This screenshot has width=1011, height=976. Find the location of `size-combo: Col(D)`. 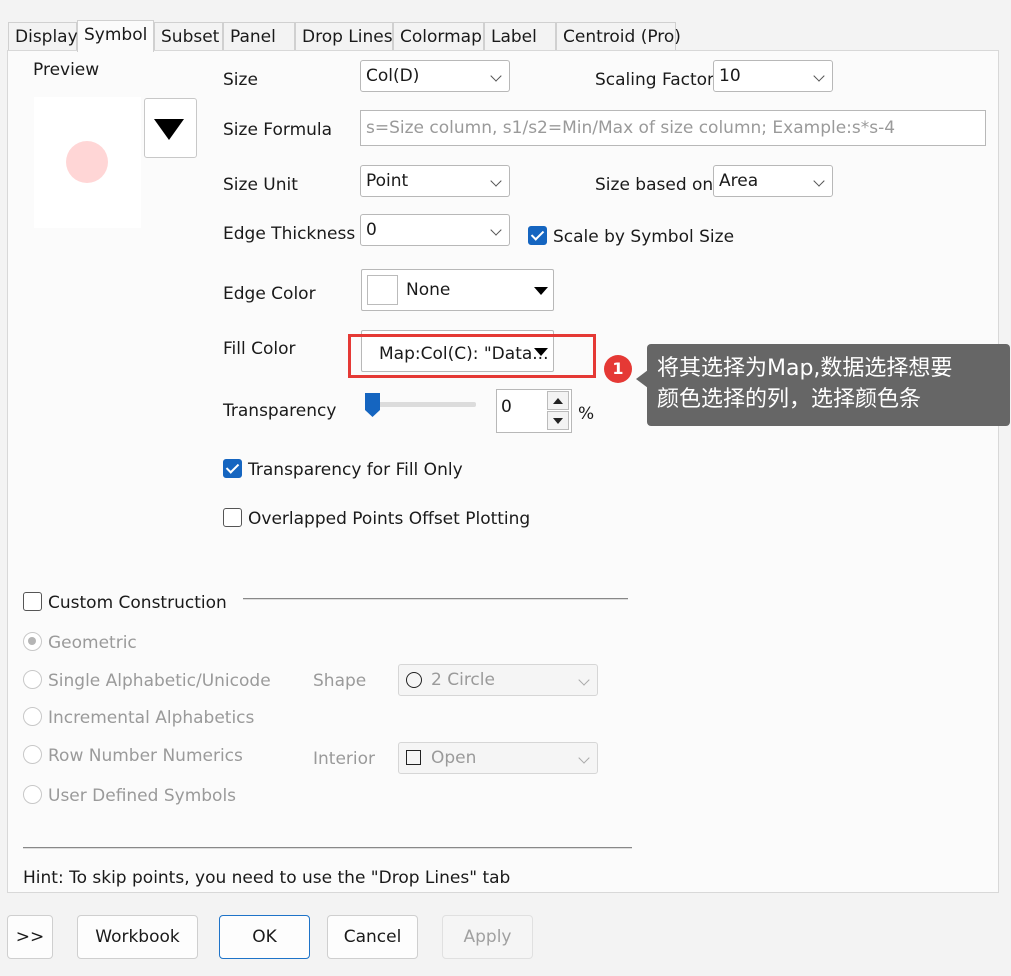

size-combo: Col(D) is located at coordinates (435, 76).